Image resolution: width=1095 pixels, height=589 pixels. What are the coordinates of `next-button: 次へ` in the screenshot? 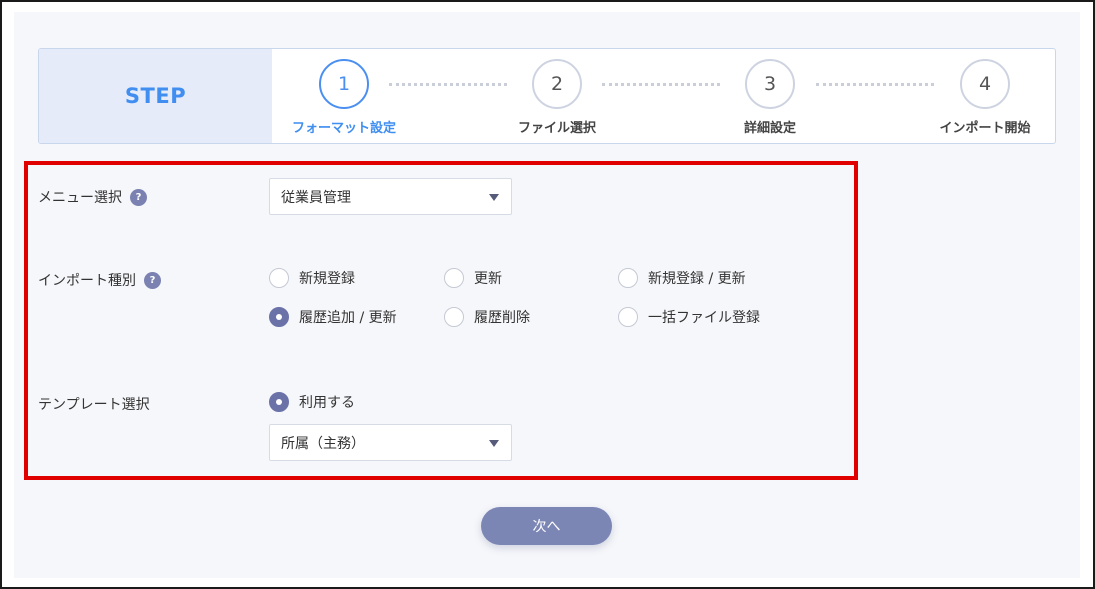 It's located at (546, 526).